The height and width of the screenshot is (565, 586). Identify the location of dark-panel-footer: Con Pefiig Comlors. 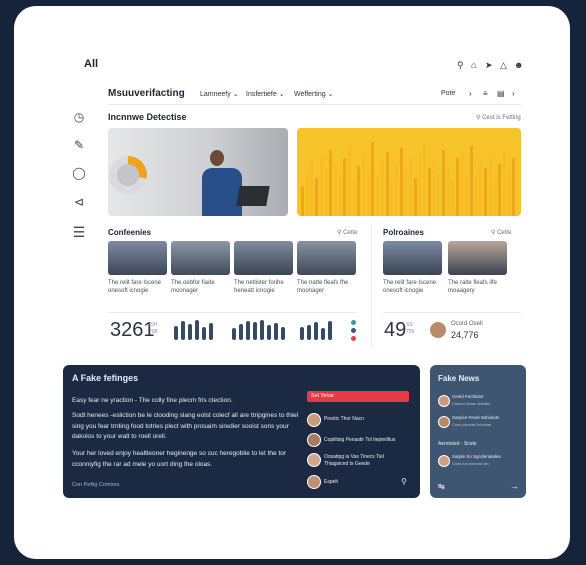
(95, 485).